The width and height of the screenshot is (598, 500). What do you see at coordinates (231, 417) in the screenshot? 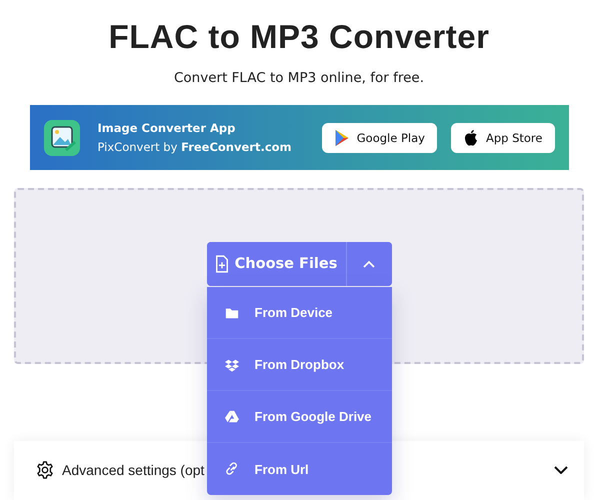
I see `drive-icon` at bounding box center [231, 417].